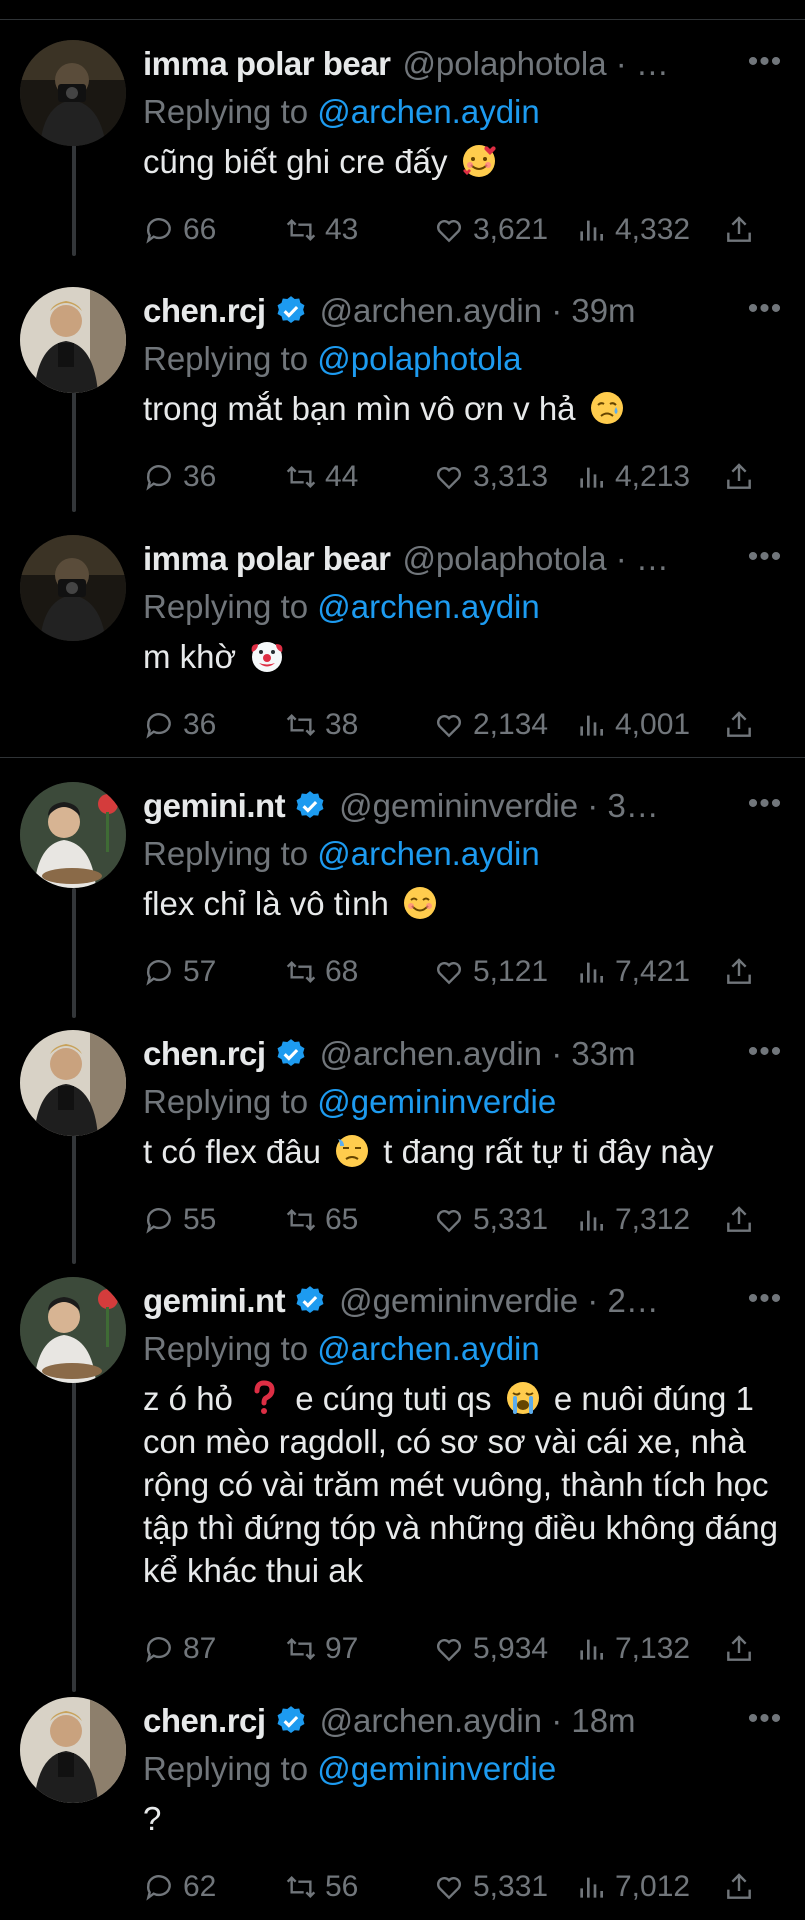 This screenshot has width=805, height=1920. What do you see at coordinates (321, 230) in the screenshot?
I see `retweet-button: 43` at bounding box center [321, 230].